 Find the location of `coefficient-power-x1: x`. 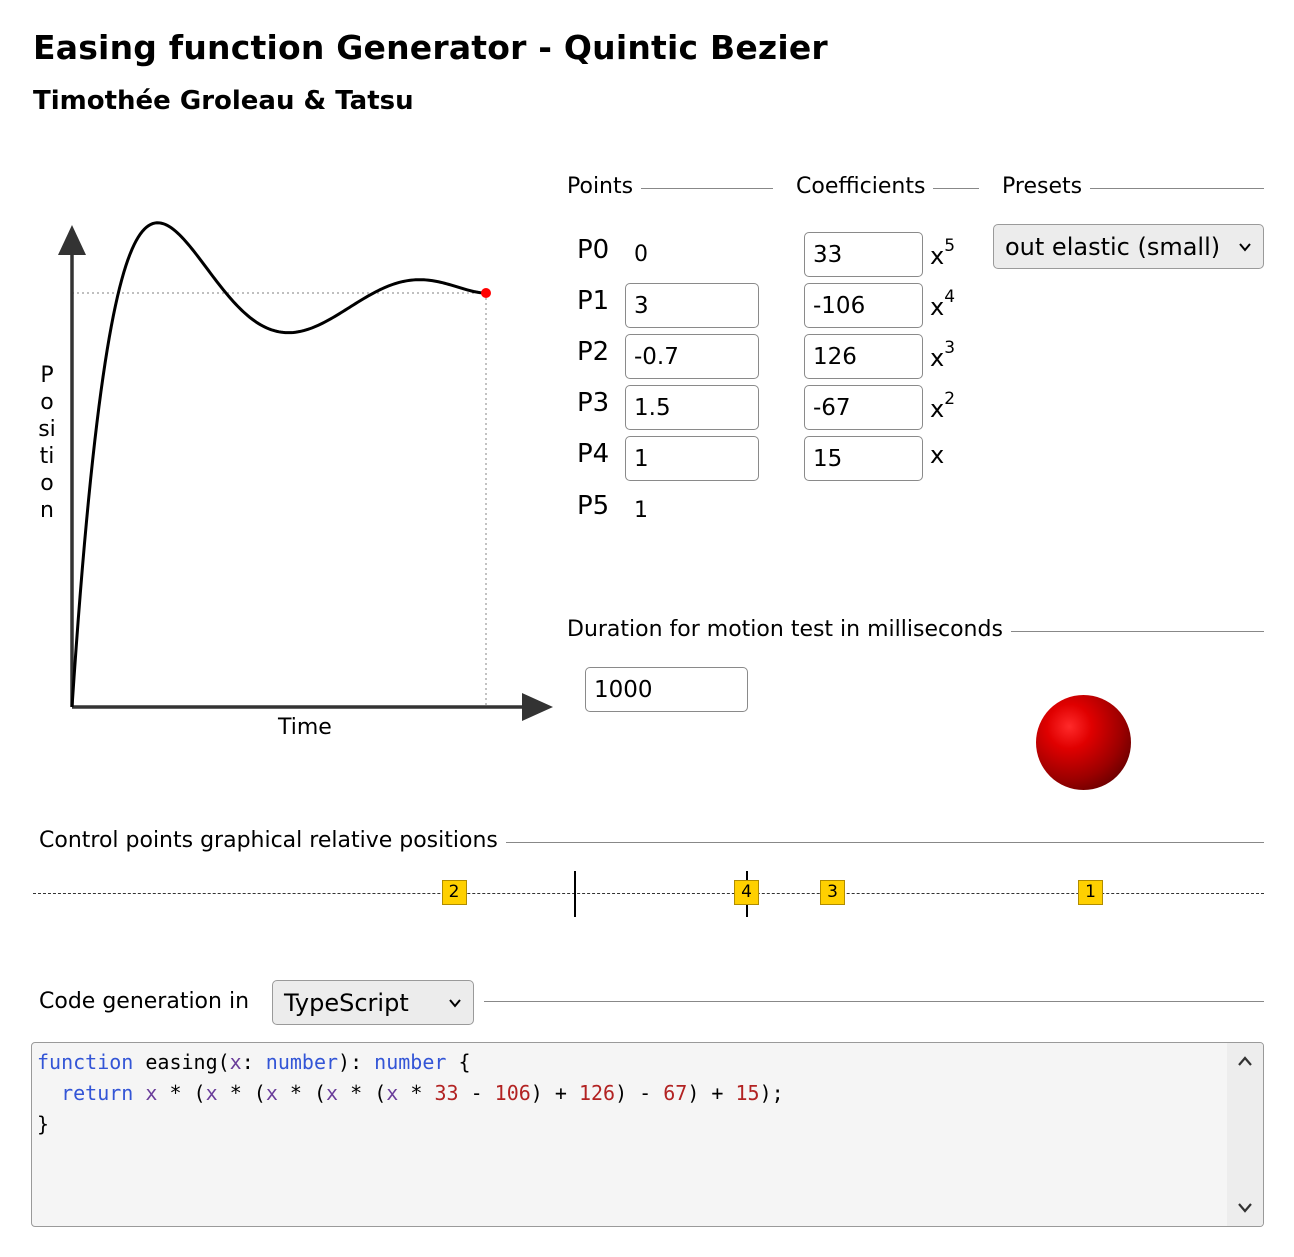

coefficient-power-x1: x is located at coordinates (937, 455).